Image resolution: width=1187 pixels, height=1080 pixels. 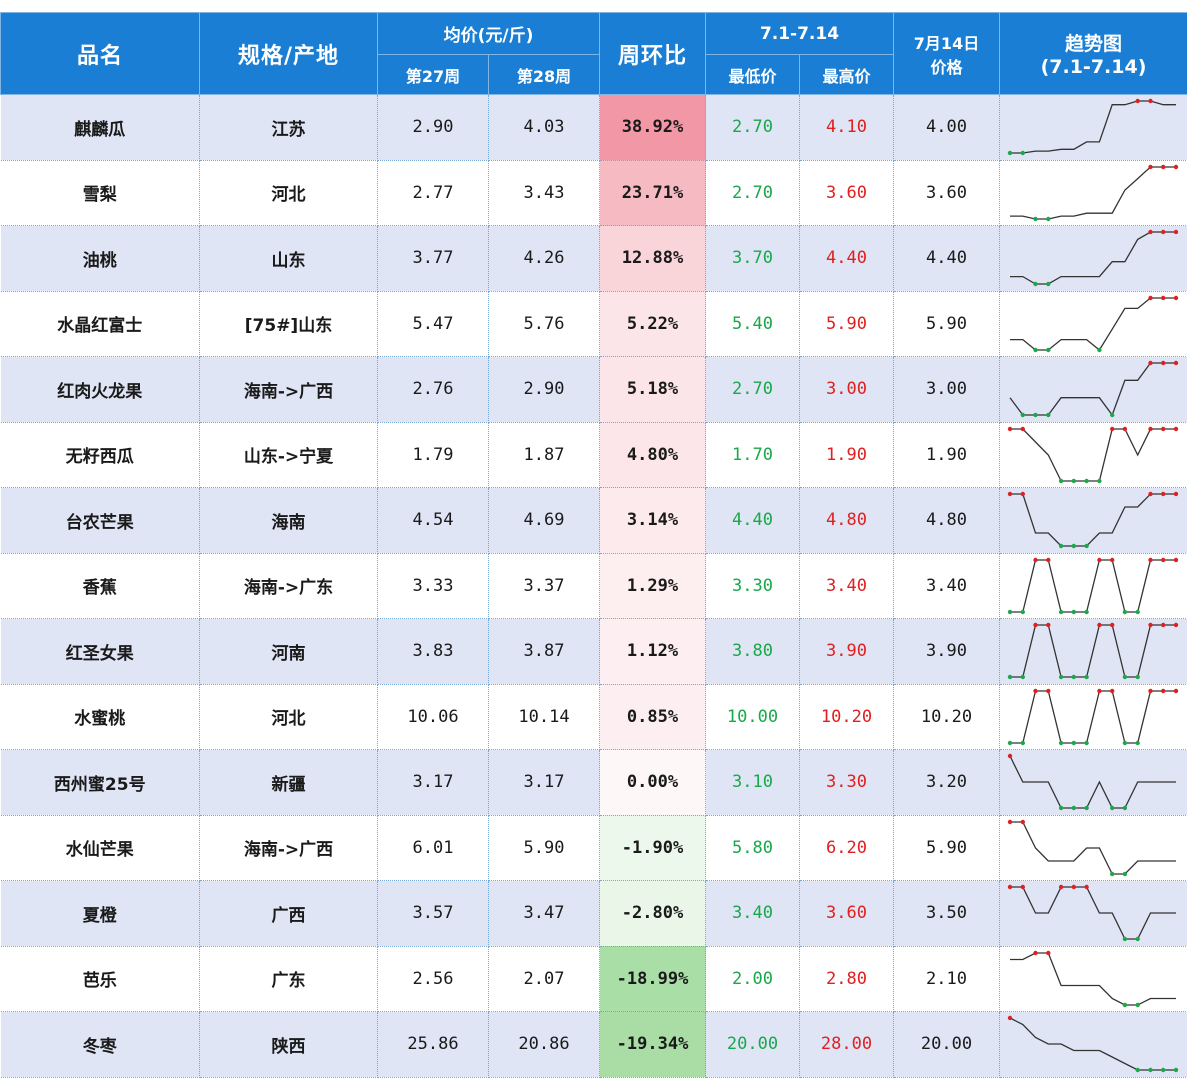 I want to click on cell-max-price: 3.90, so click(x=846, y=651).